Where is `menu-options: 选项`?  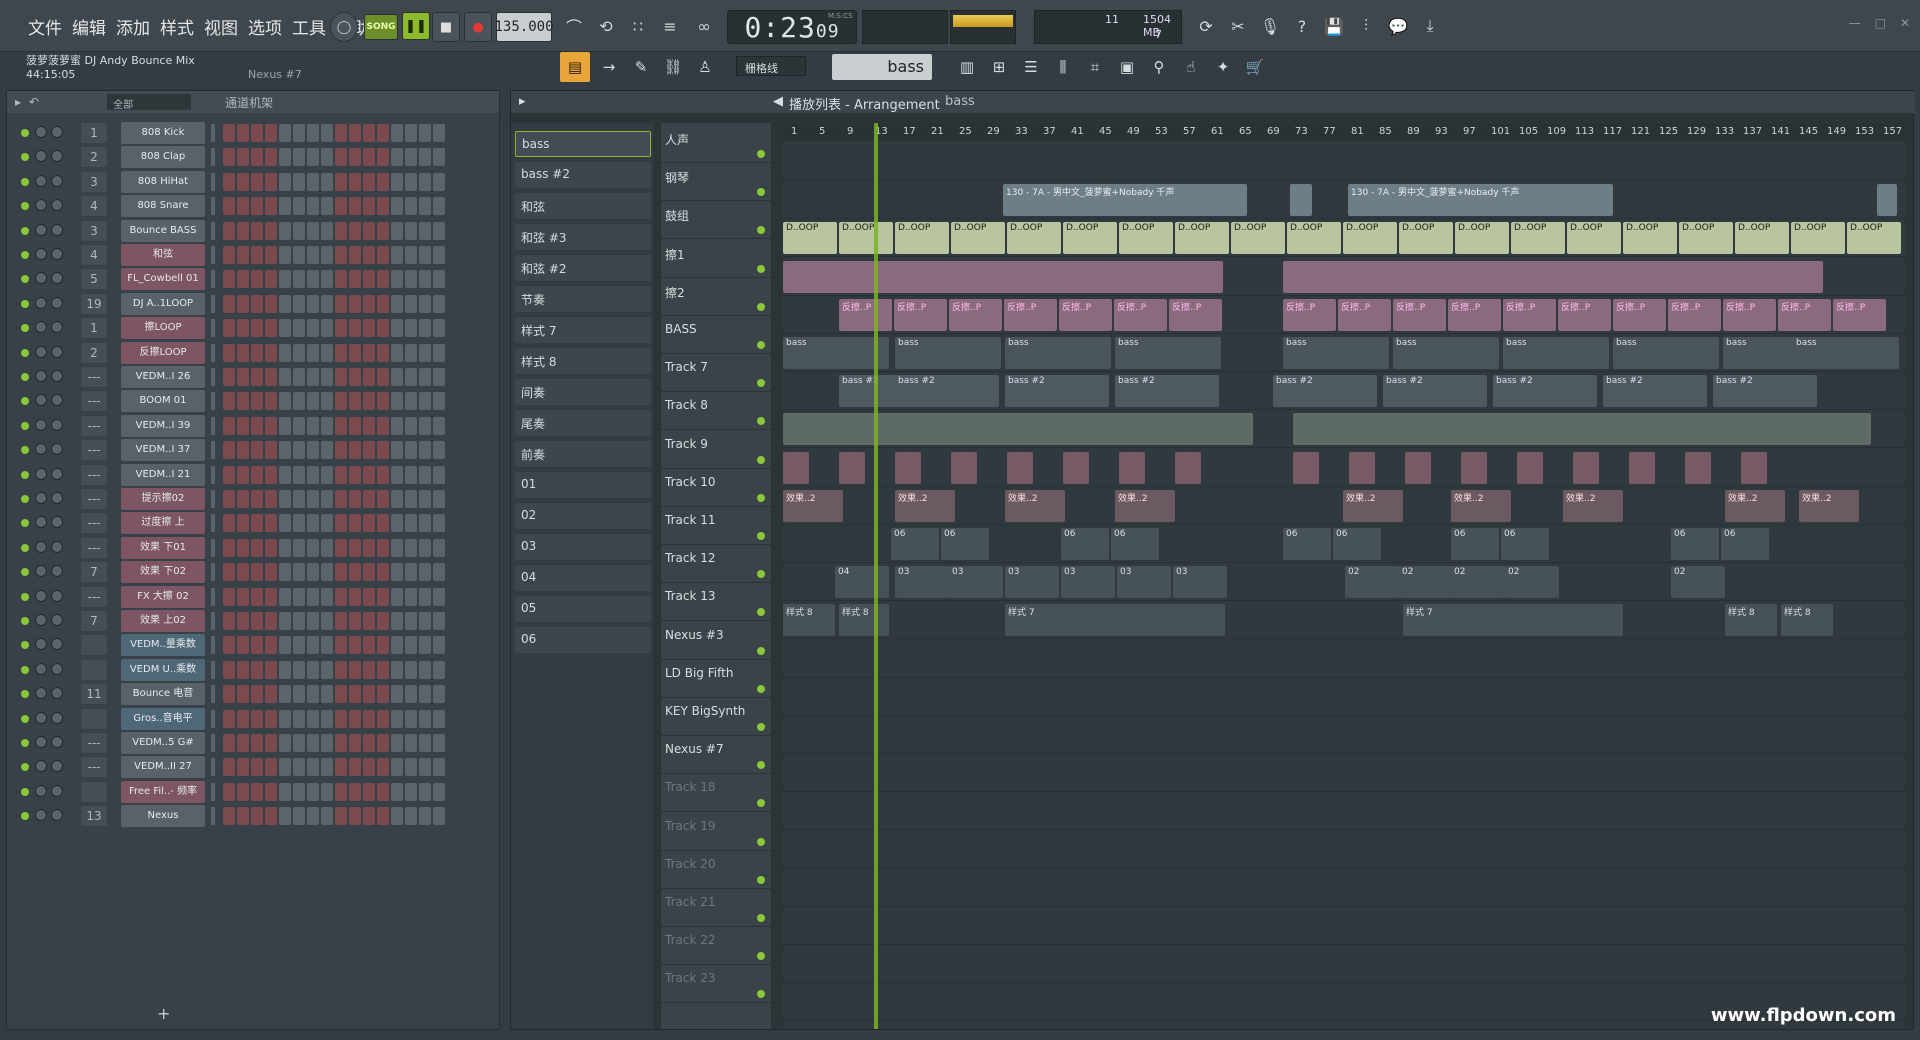
menu-options: 选项 is located at coordinates (265, 26).